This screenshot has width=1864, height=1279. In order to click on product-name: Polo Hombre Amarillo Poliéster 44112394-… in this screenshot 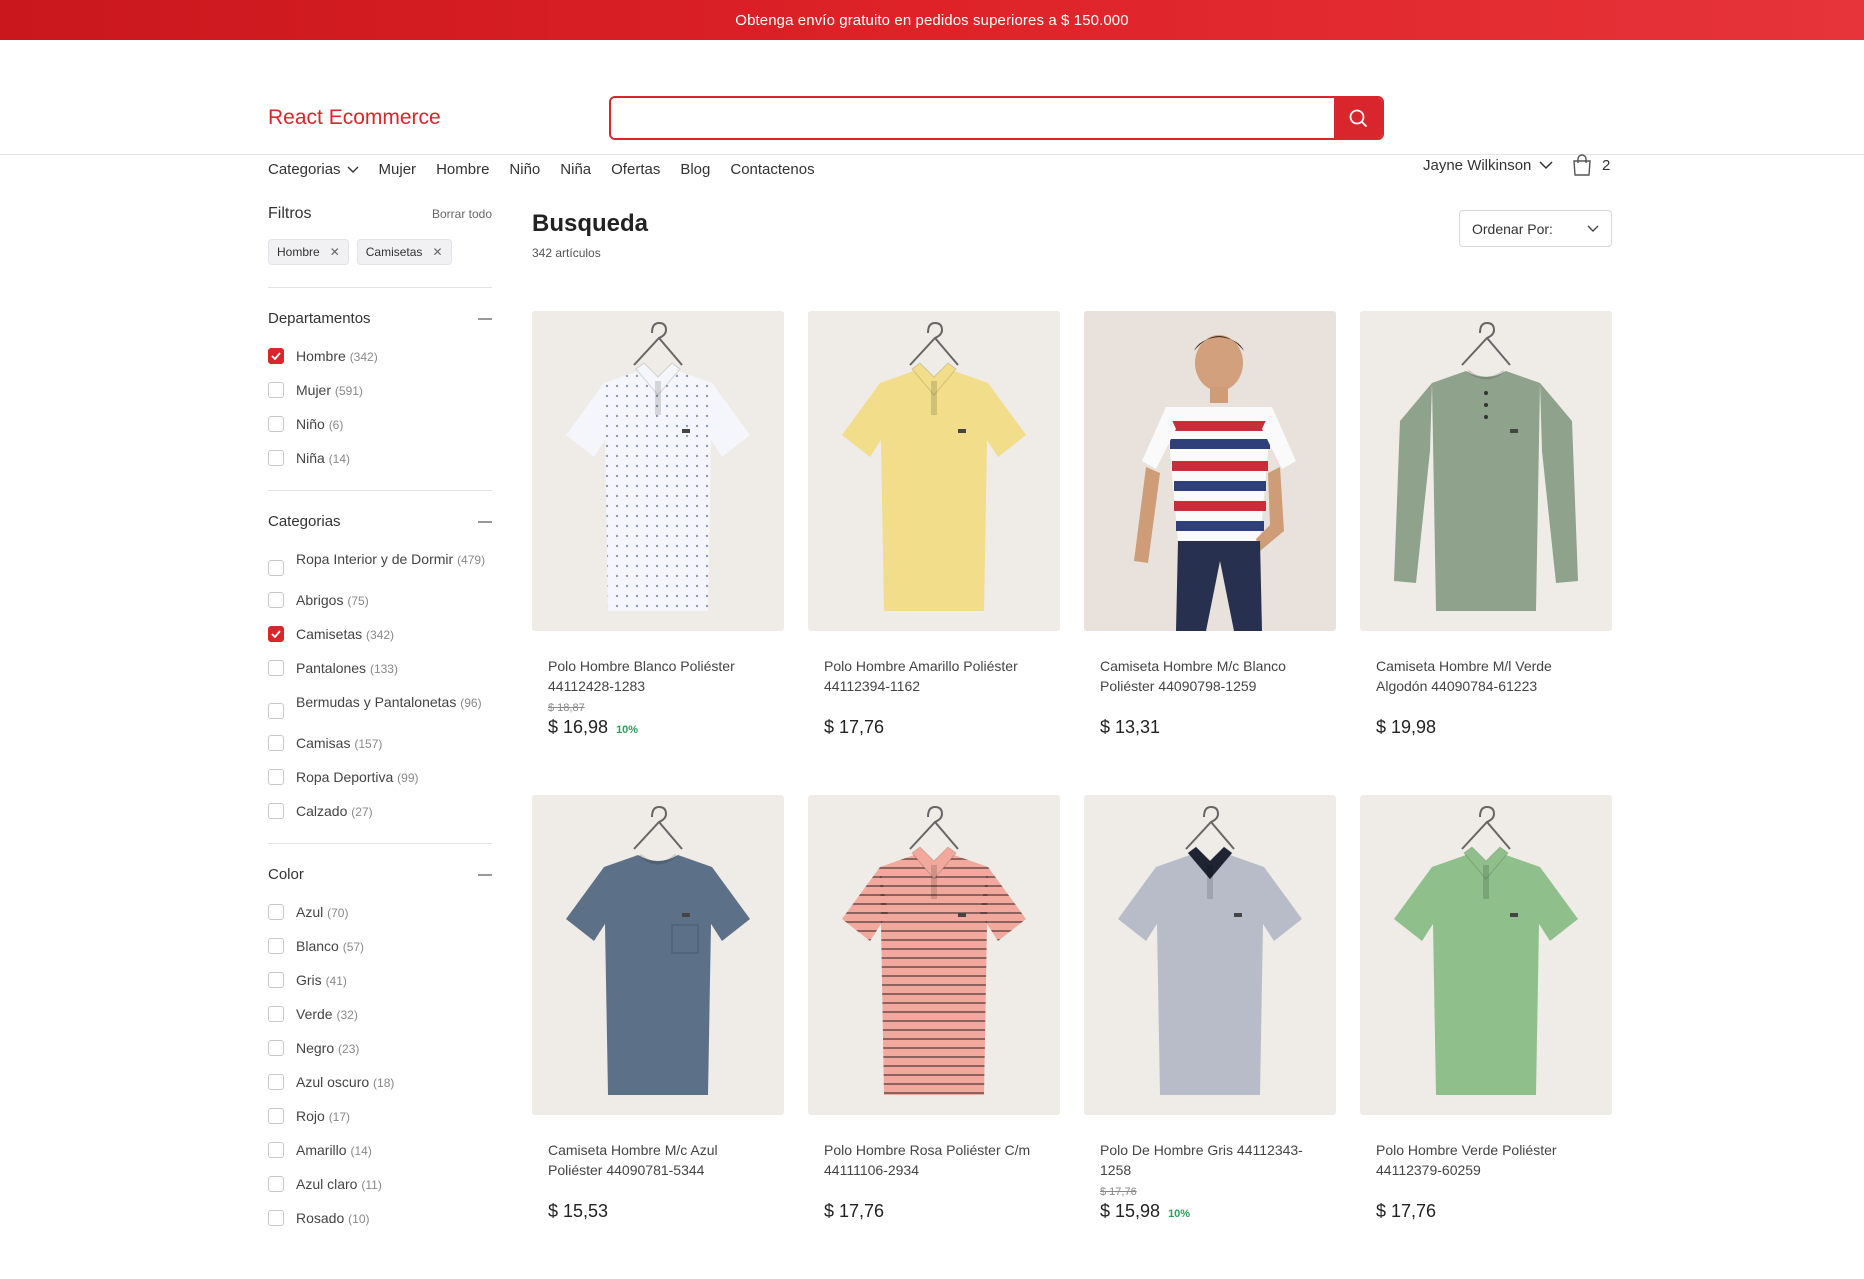, I will do `click(934, 676)`.